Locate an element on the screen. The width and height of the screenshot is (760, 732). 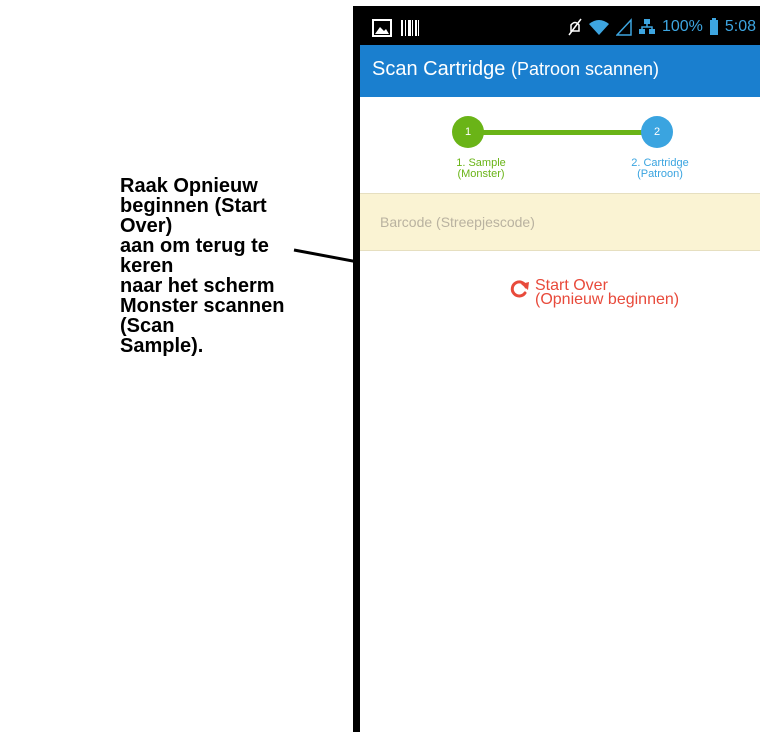
step-1-label-translation: (Monster) is located at coordinates (481, 174).